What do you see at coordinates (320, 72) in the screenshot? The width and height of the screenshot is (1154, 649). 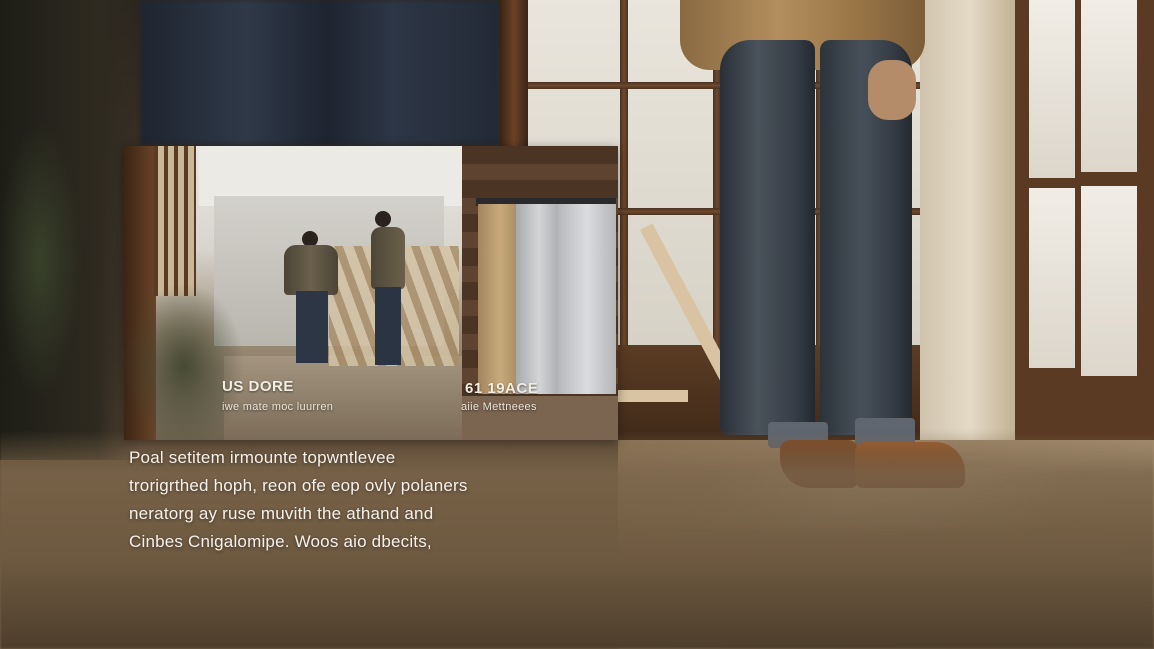 I see `blurred-legs` at bounding box center [320, 72].